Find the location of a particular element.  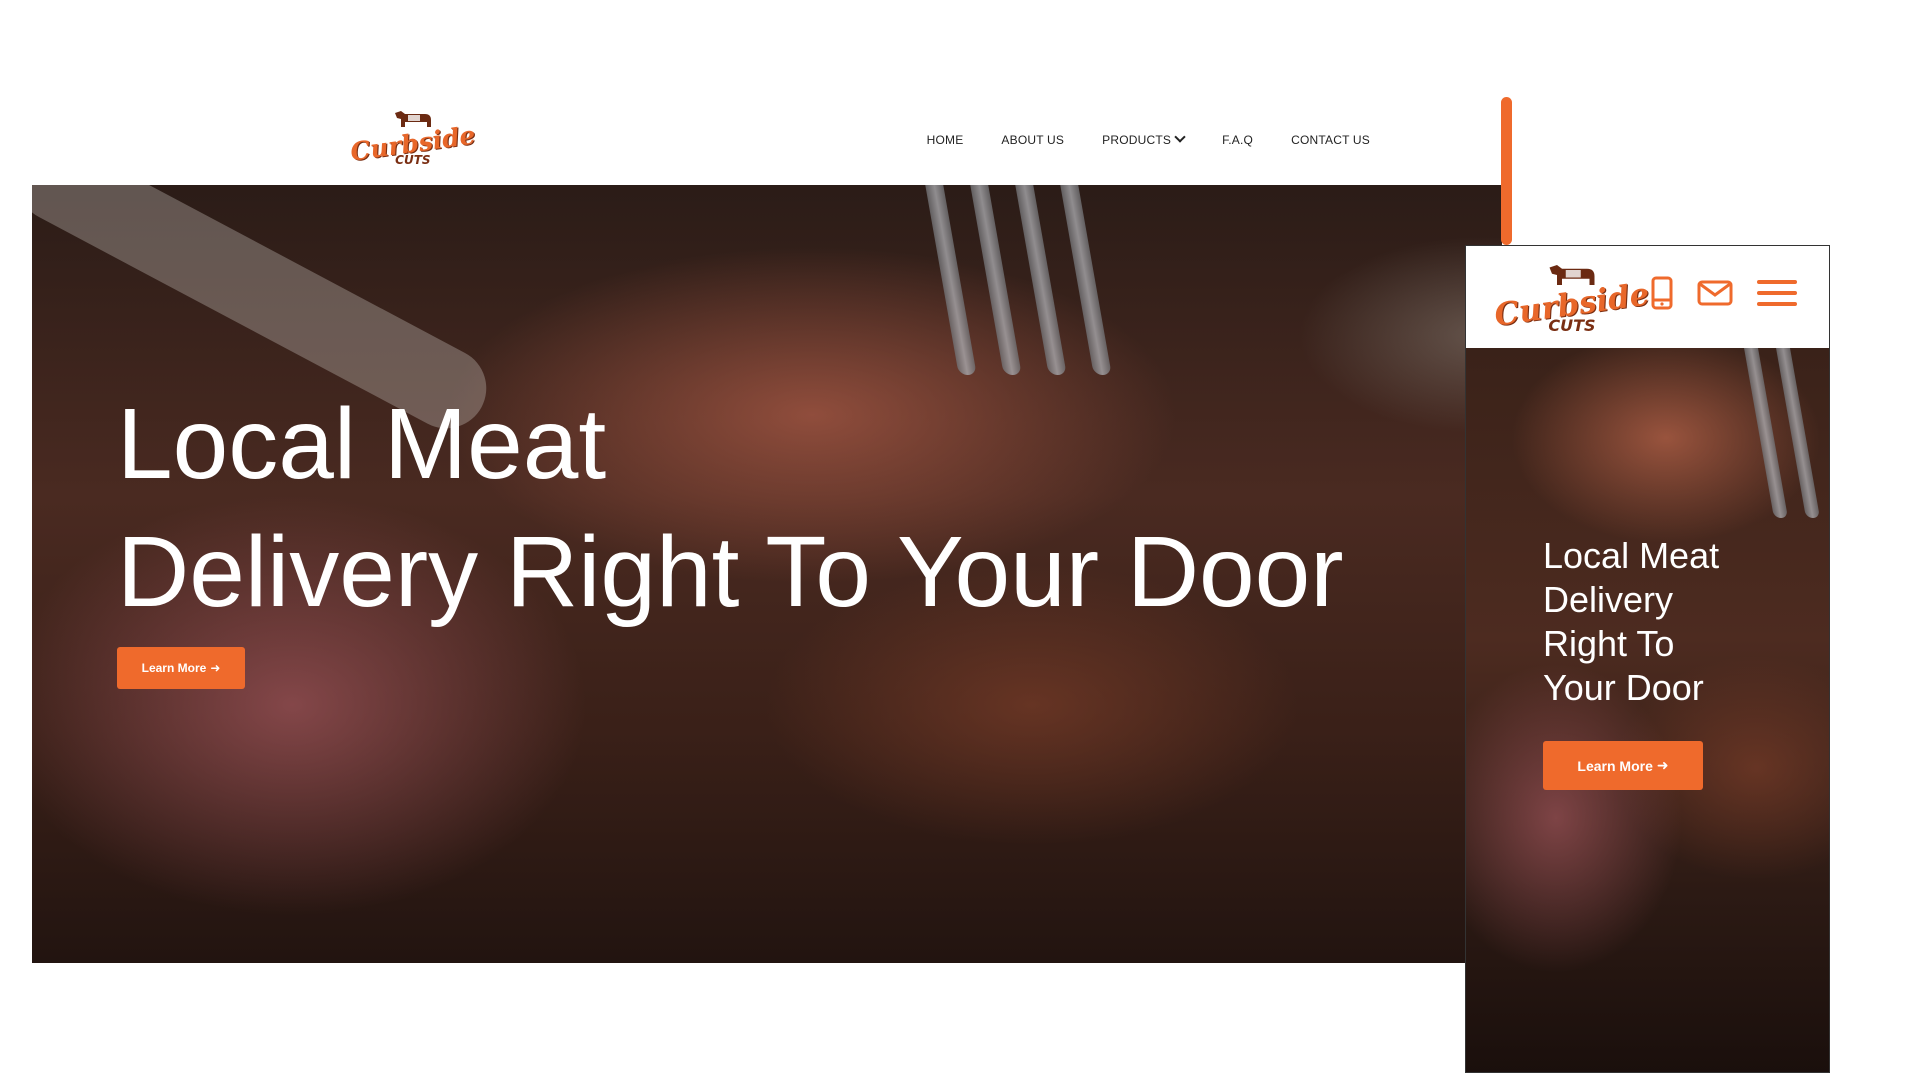

learn-more-label: Learn More is located at coordinates (174, 668).